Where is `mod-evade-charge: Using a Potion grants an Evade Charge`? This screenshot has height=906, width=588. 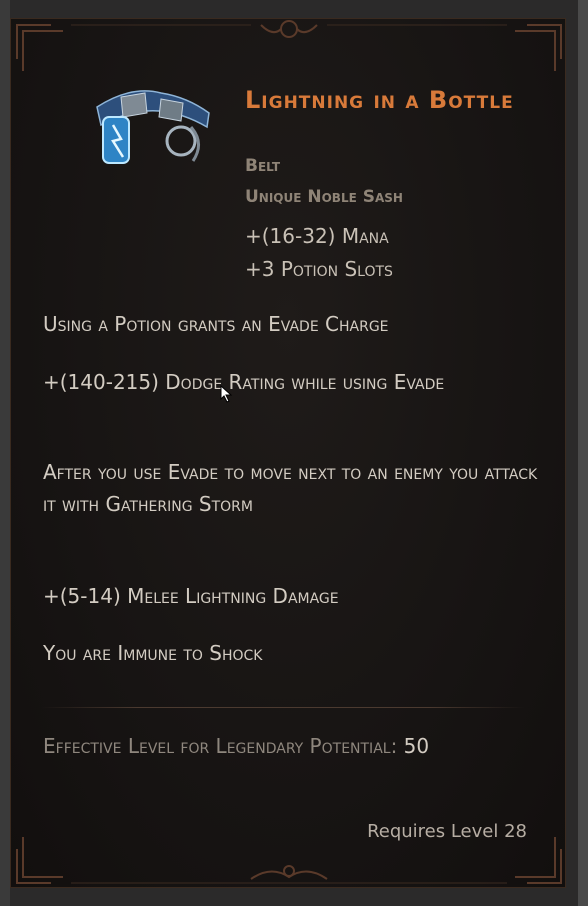 mod-evade-charge: Using a Potion grants an Evade Charge is located at coordinates (216, 324).